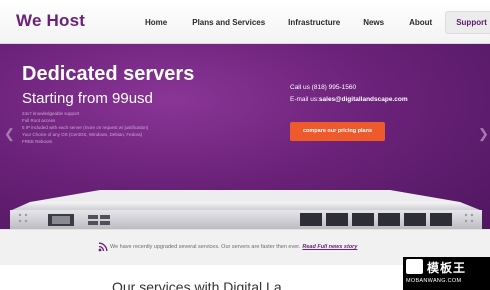  What do you see at coordinates (103, 247) in the screenshot?
I see `rss-icon` at bounding box center [103, 247].